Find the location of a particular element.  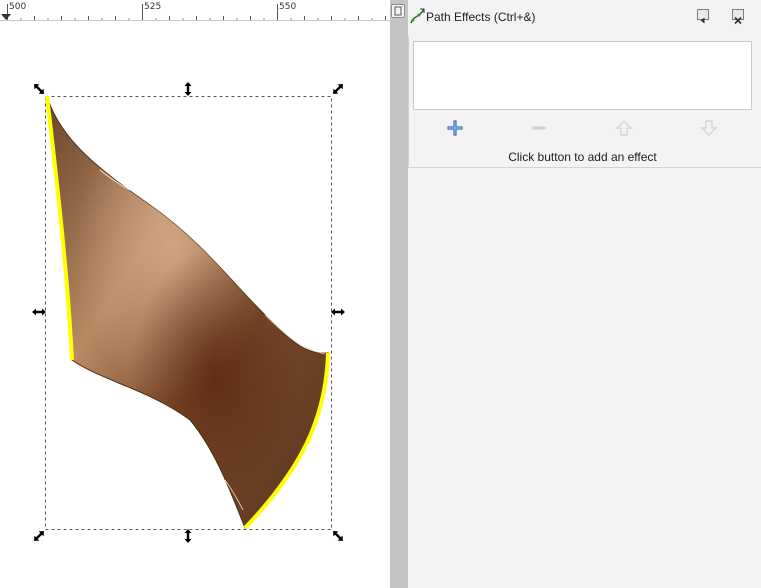

triangle-left-icon is located at coordinates (702, 20).